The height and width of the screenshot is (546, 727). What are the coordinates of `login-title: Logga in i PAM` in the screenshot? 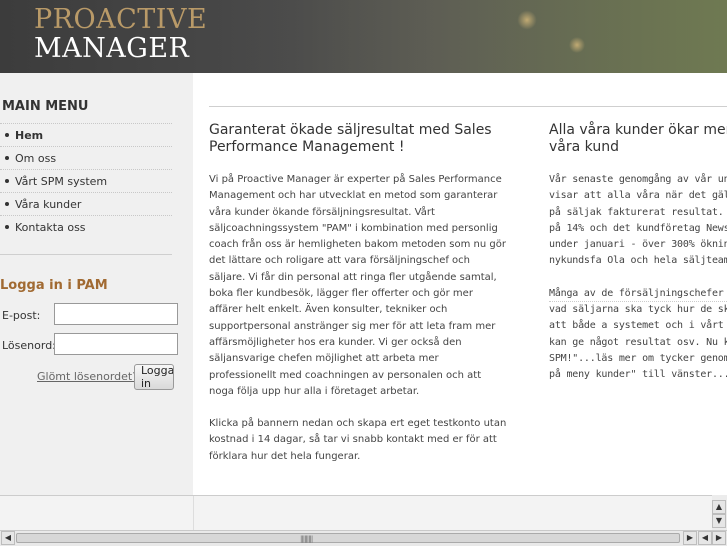 It's located at (54, 285).